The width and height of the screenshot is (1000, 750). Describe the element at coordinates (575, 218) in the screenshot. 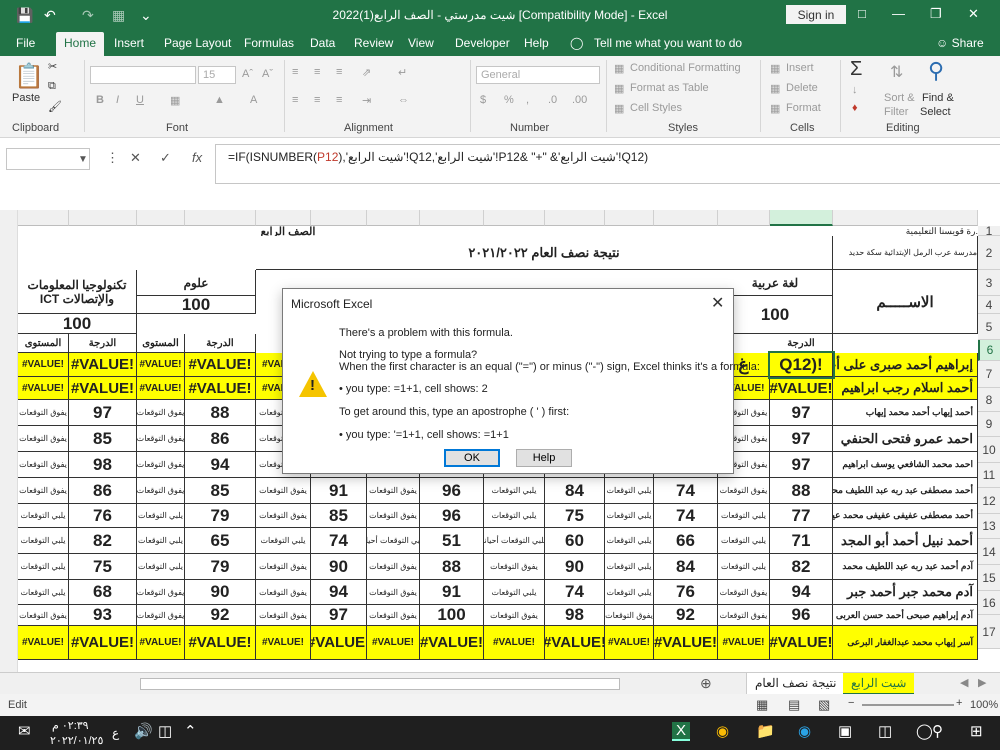

I see `column-header-i` at that location.